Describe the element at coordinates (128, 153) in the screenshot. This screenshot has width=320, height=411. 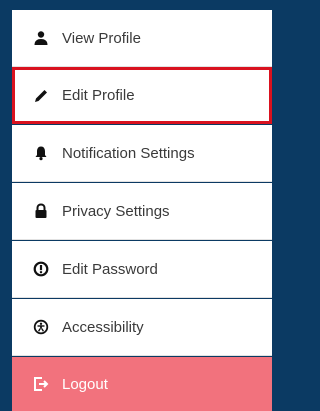
I see `menu-item-label: Notification Settings` at that location.